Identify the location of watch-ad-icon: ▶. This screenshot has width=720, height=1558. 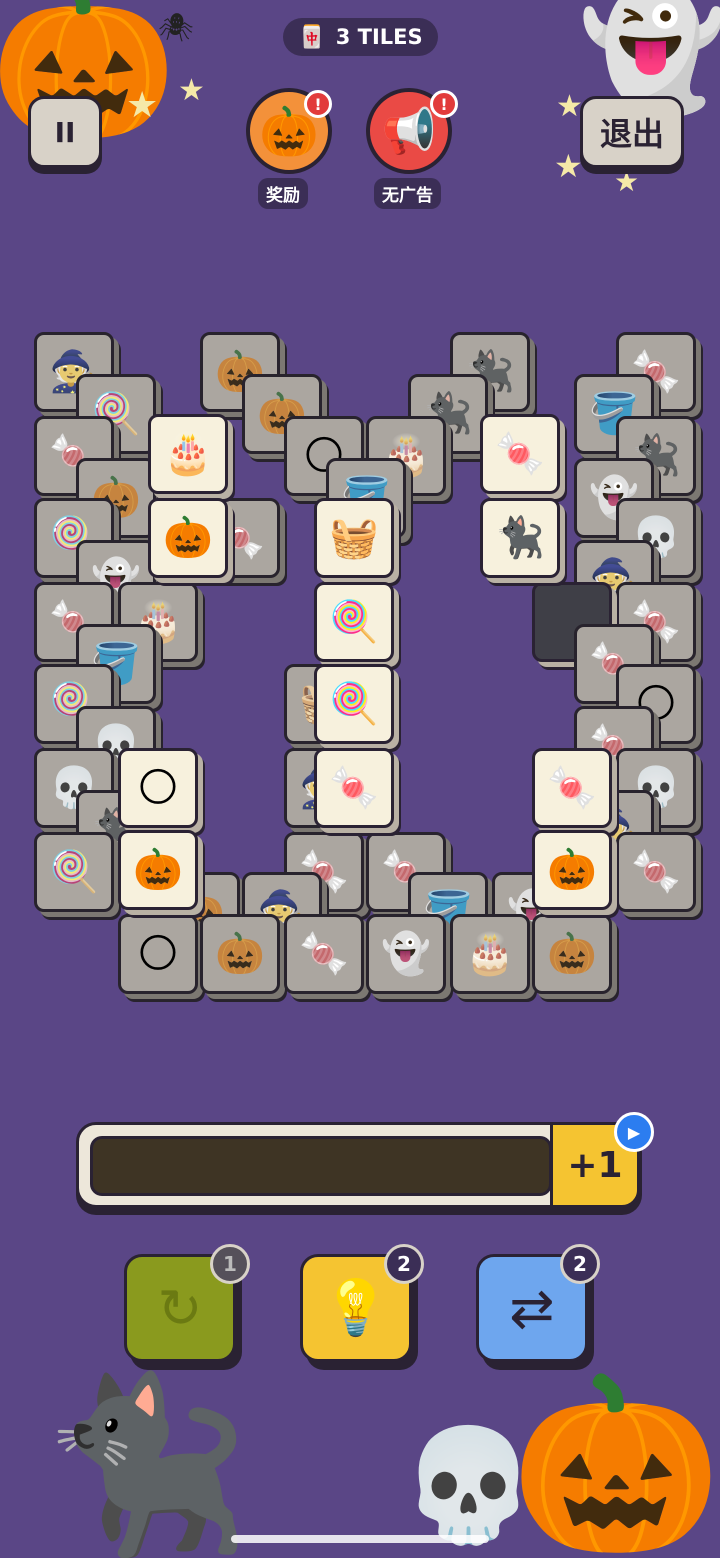
(634, 1132).